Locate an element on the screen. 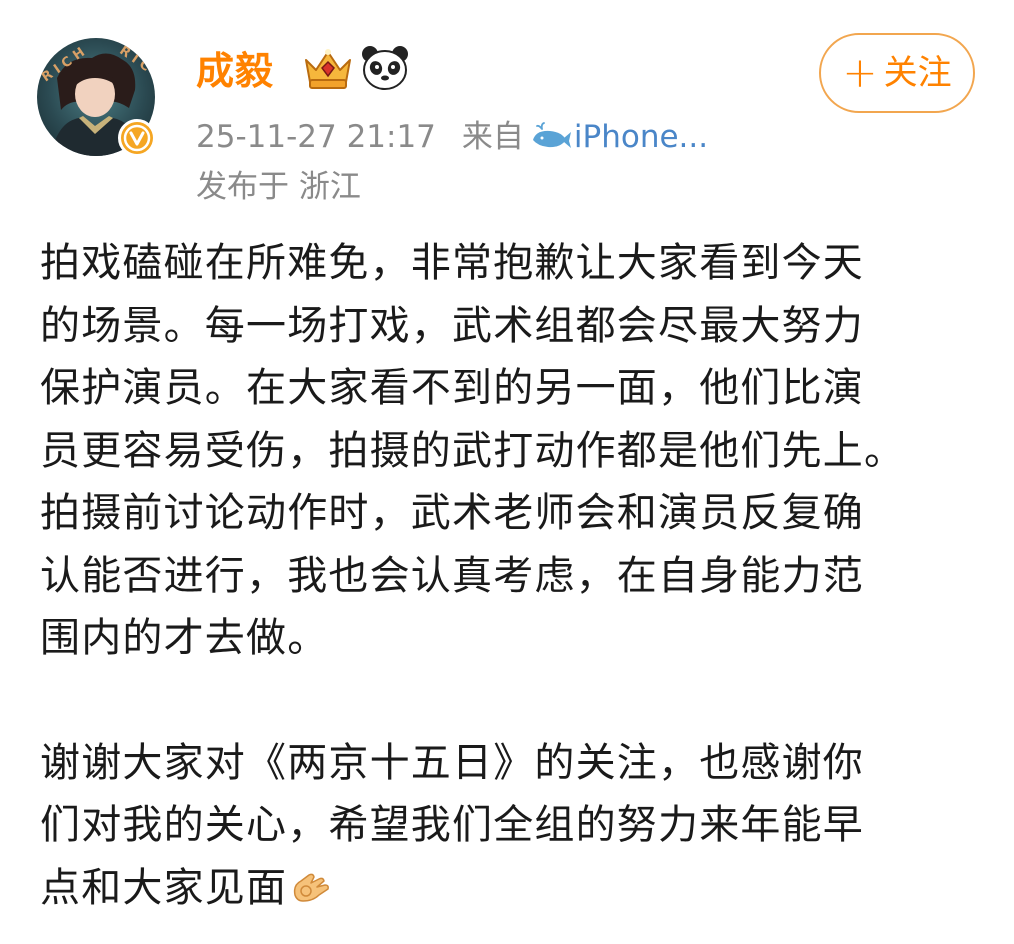  author-name: 成毅 is located at coordinates (235, 71).